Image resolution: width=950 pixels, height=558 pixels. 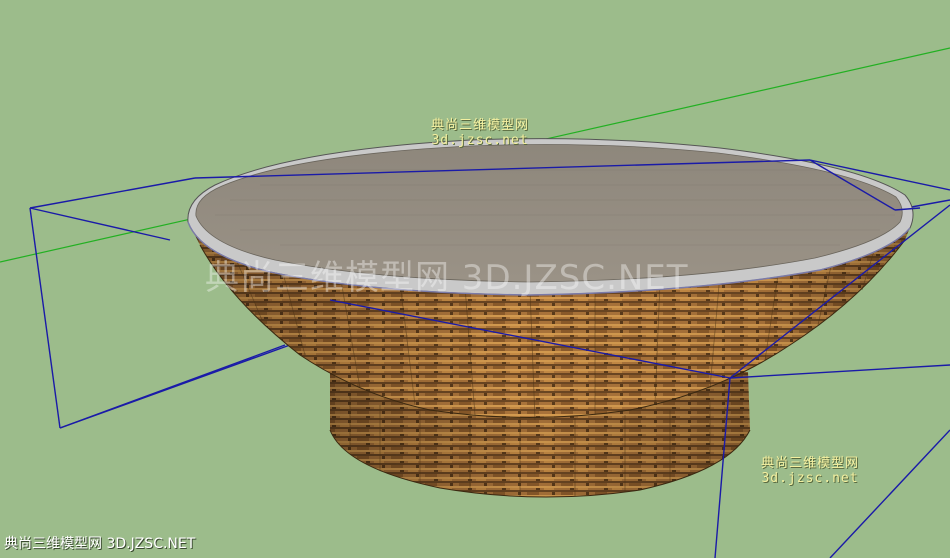 I want to click on watermark-right: 典尚三维模型网 3d.jzsc.net, so click(x=810, y=471).